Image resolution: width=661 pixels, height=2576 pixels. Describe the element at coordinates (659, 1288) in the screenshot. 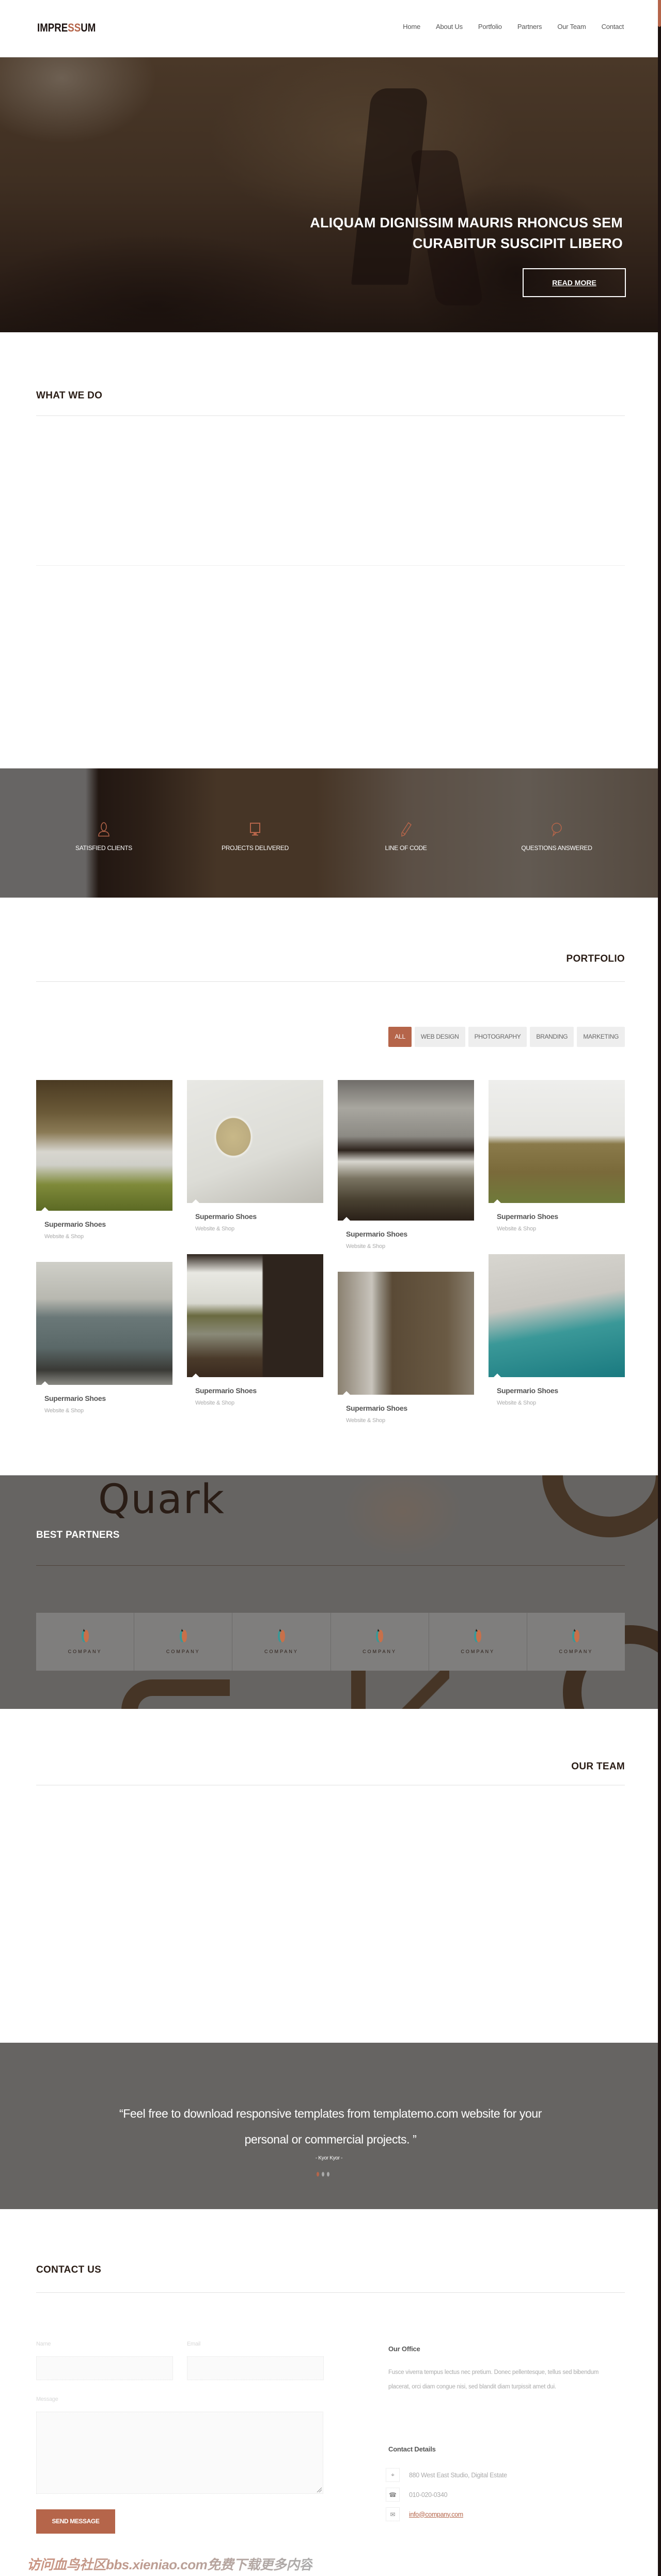

I see `page-scrollbar` at that location.